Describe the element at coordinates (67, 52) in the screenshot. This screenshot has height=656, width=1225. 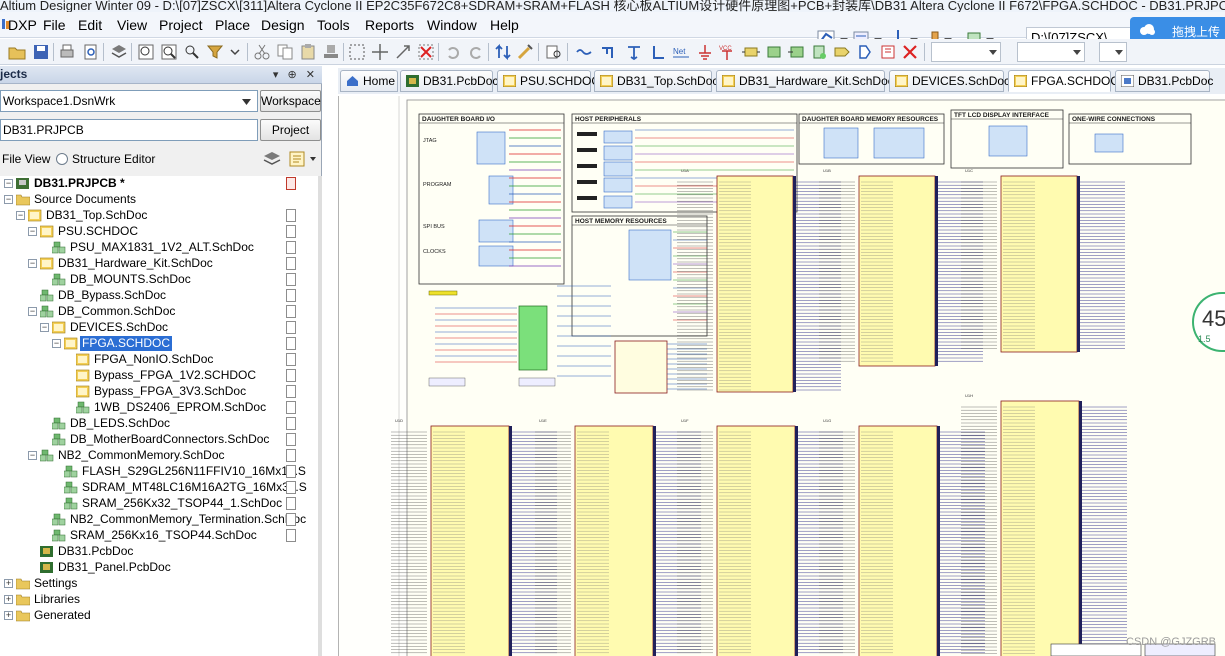
I see `print-icon` at that location.